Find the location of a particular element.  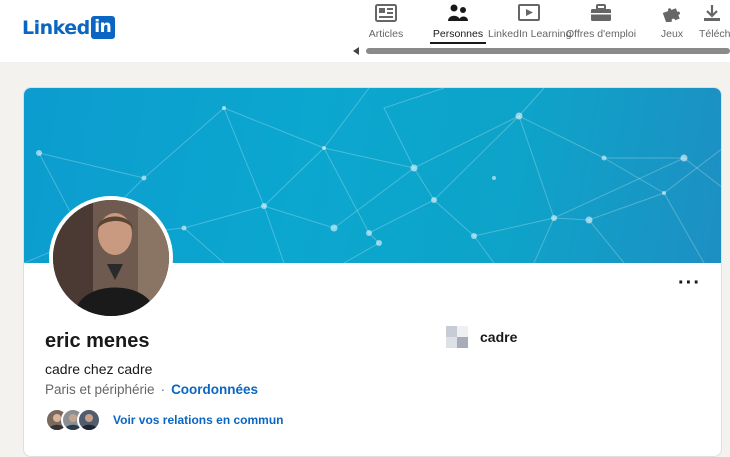

logo-text: Linked is located at coordinates (56, 27).